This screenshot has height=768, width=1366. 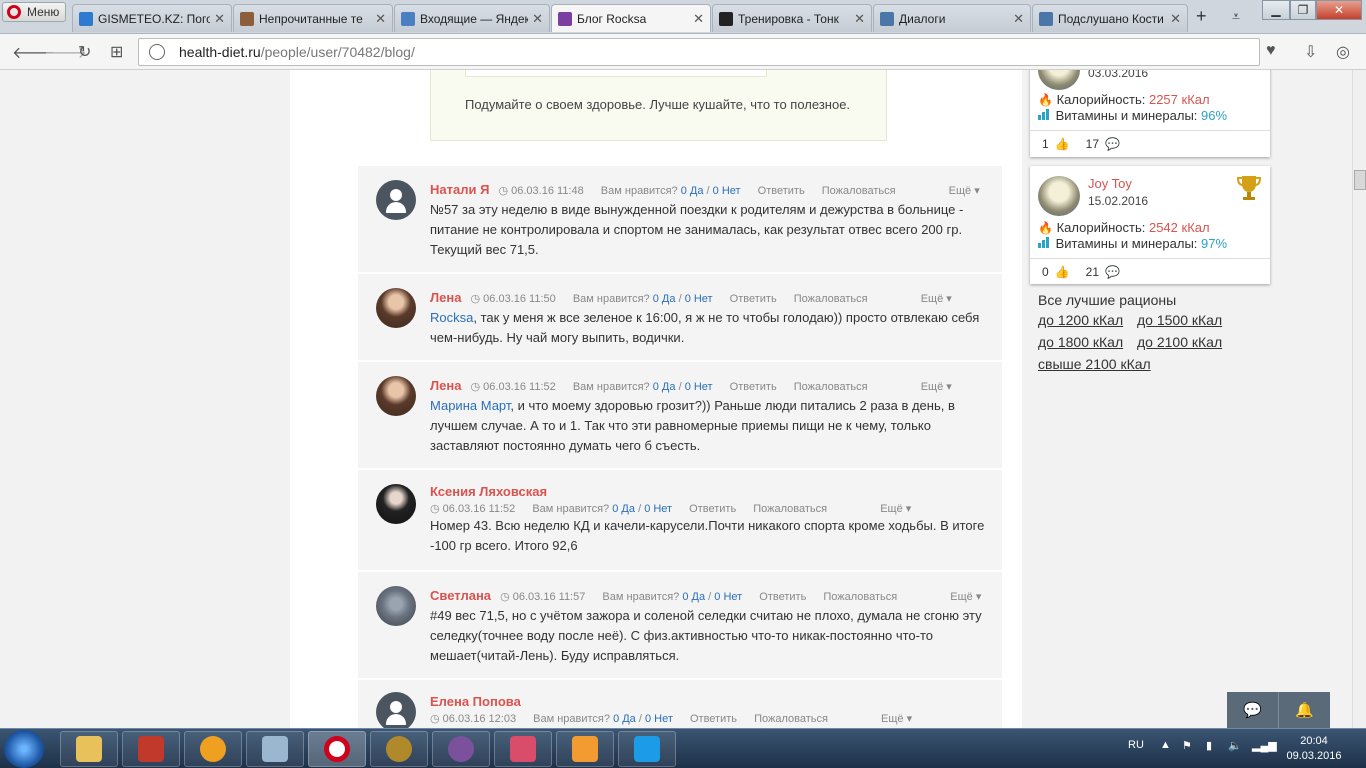 I want to click on viber-taskbar-button, so click(x=461, y=749).